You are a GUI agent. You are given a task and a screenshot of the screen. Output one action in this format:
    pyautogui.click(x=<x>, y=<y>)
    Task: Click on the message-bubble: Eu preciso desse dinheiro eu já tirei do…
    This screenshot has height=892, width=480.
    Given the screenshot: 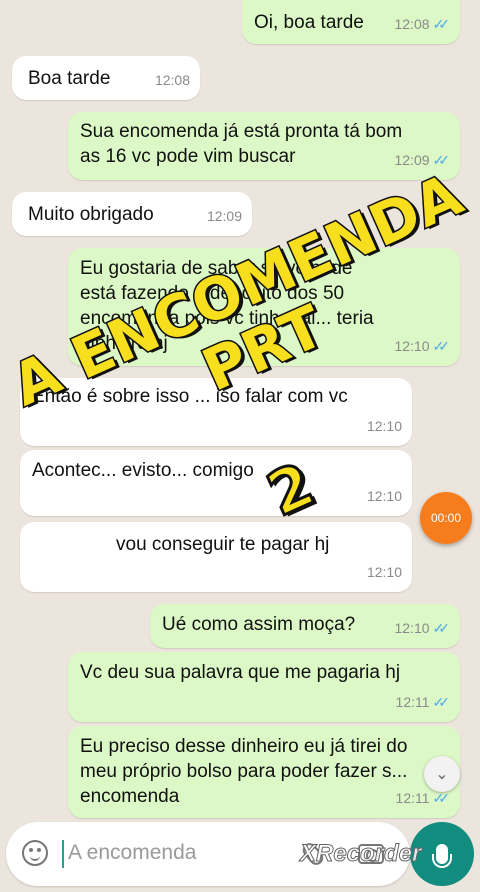 What is the action you would take?
    pyautogui.click(x=264, y=772)
    